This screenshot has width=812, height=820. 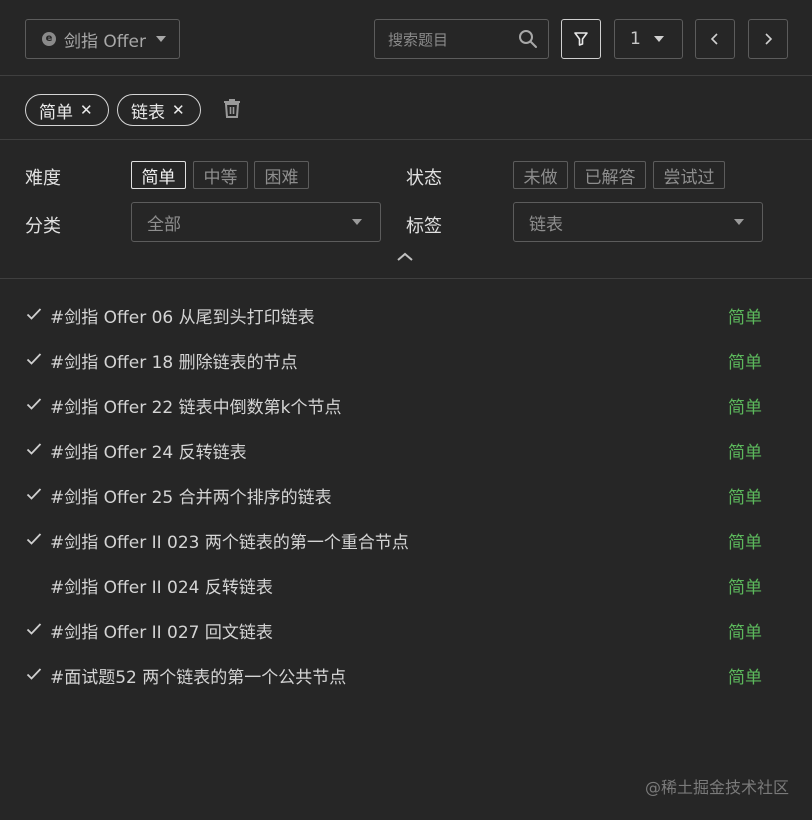 I want to click on category-select: 全部, so click(x=256, y=222).